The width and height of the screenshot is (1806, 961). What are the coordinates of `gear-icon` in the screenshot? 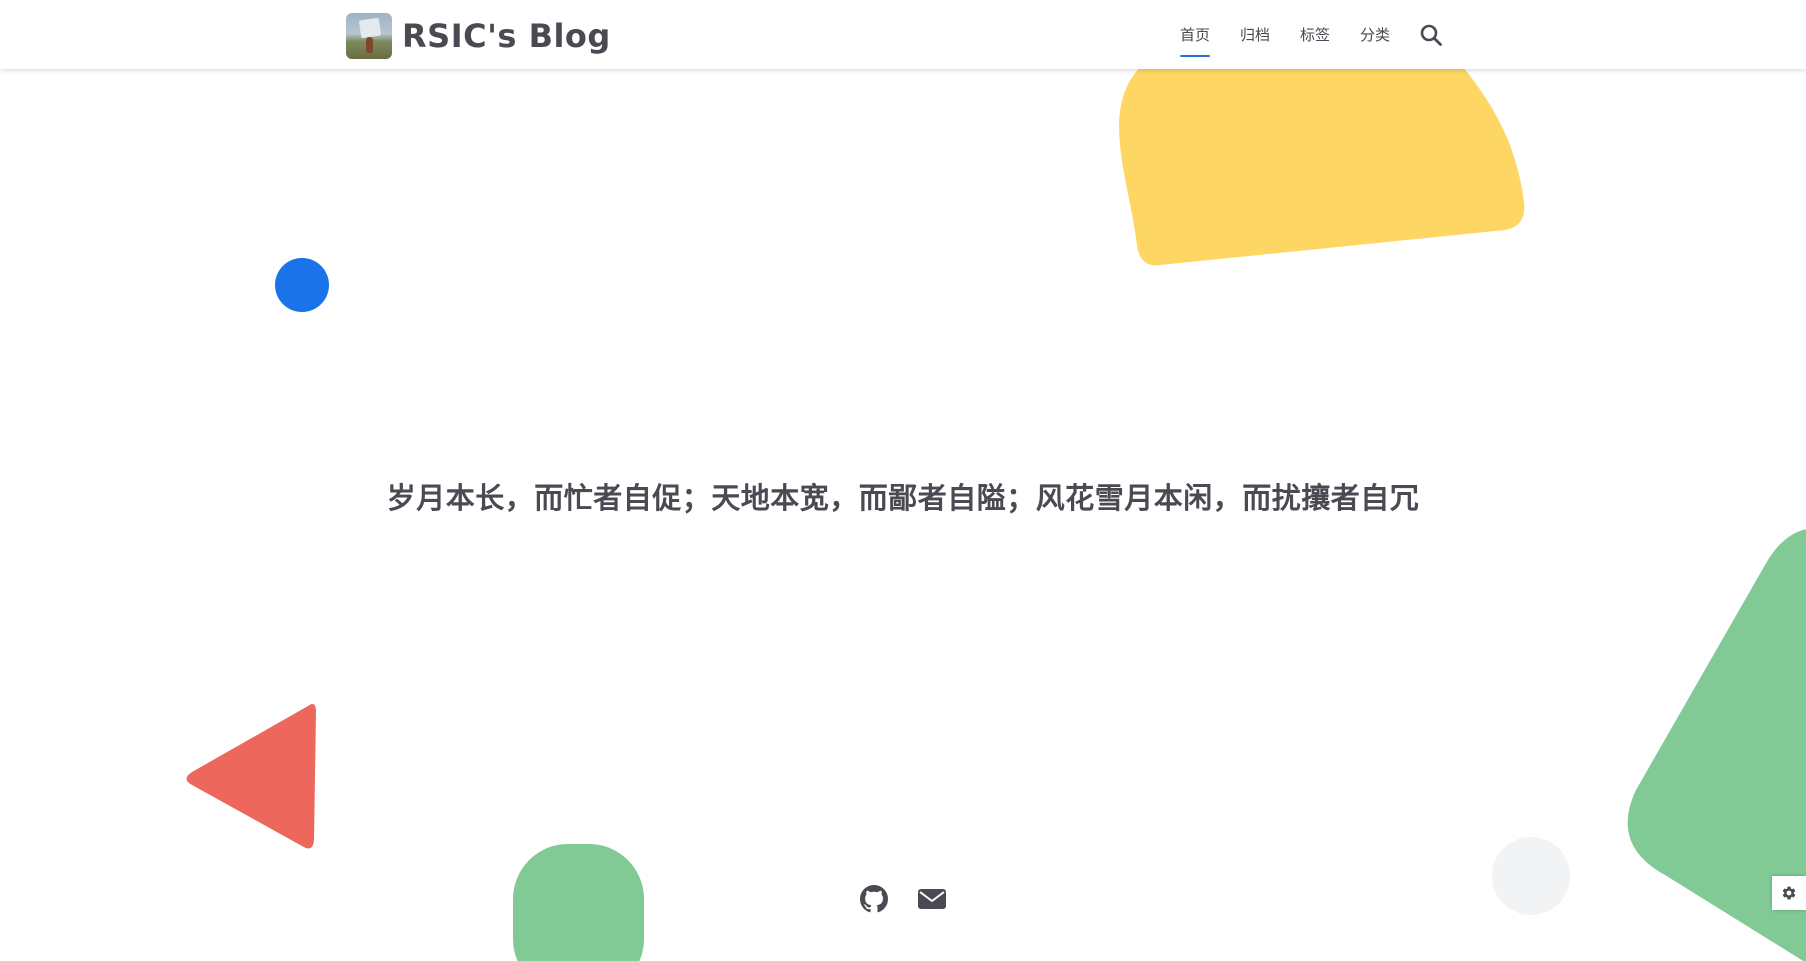 It's located at (1789, 893).